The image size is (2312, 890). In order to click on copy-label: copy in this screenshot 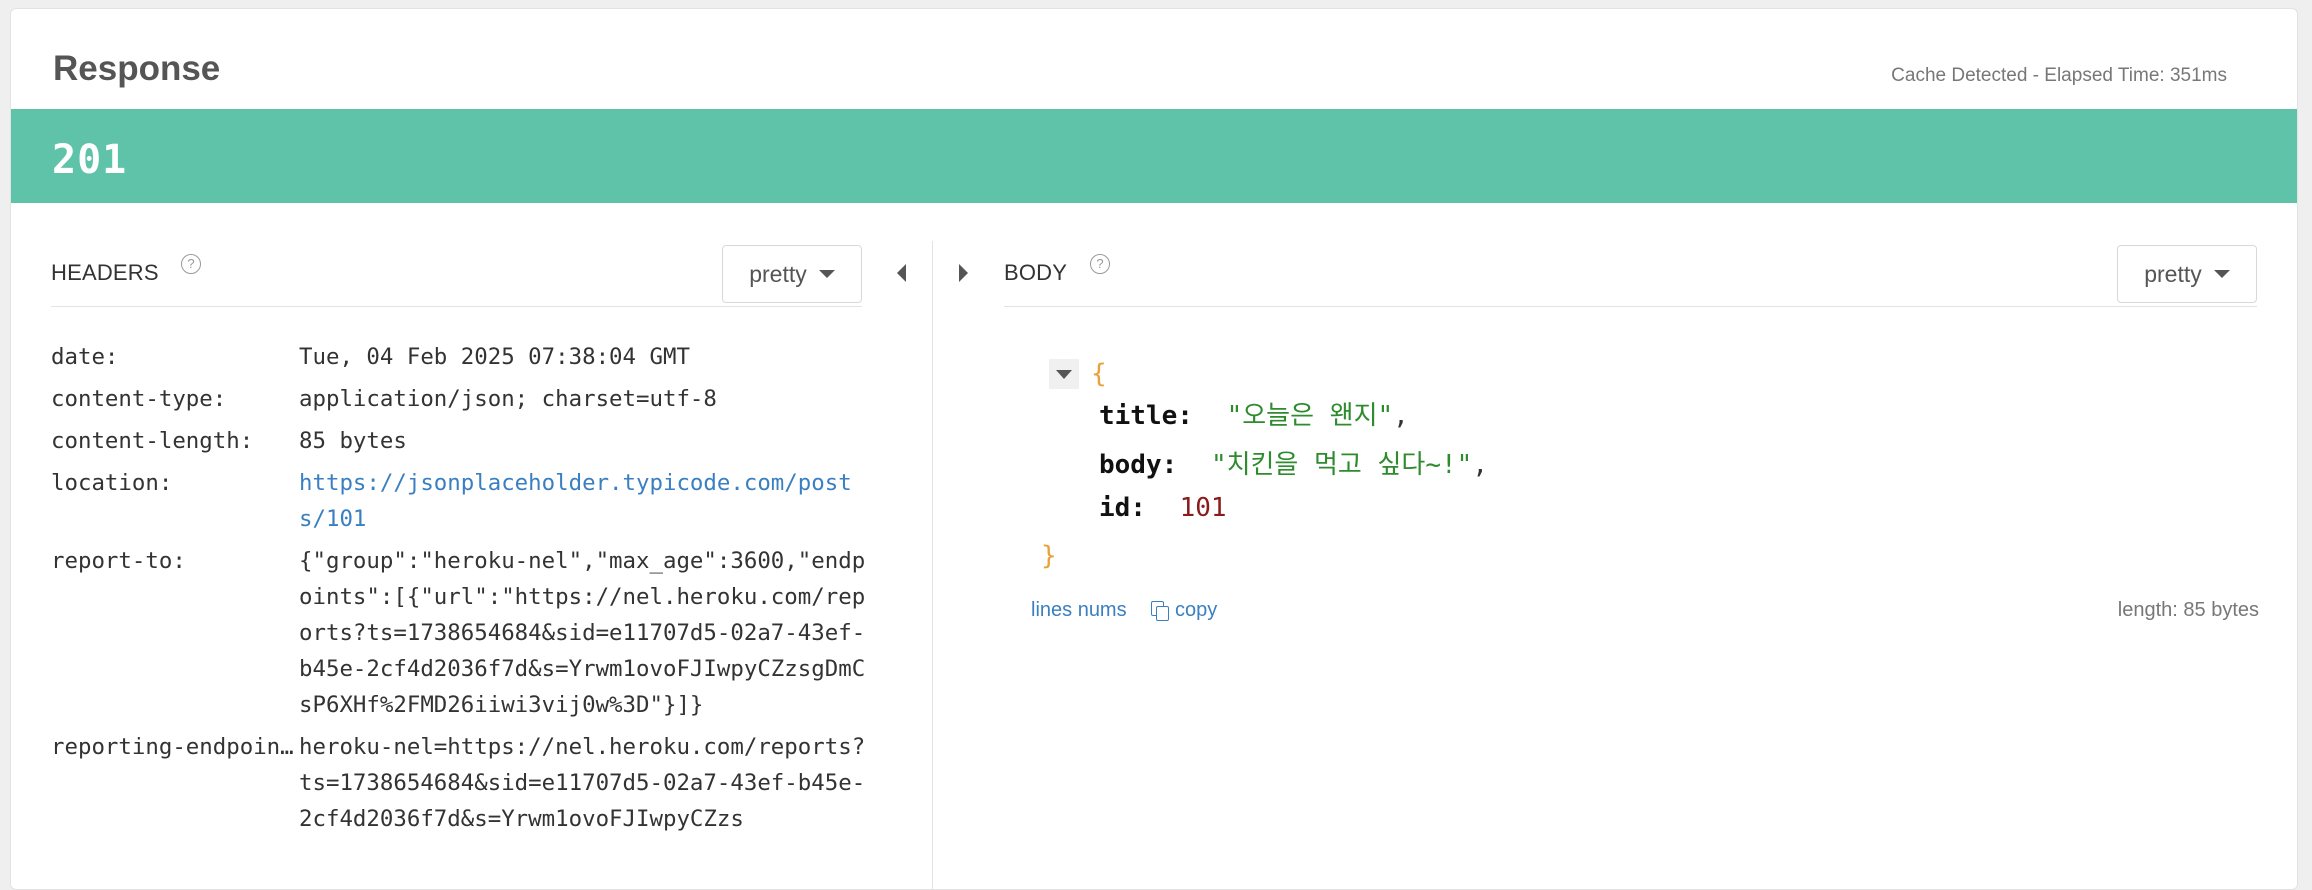, I will do `click(1196, 610)`.